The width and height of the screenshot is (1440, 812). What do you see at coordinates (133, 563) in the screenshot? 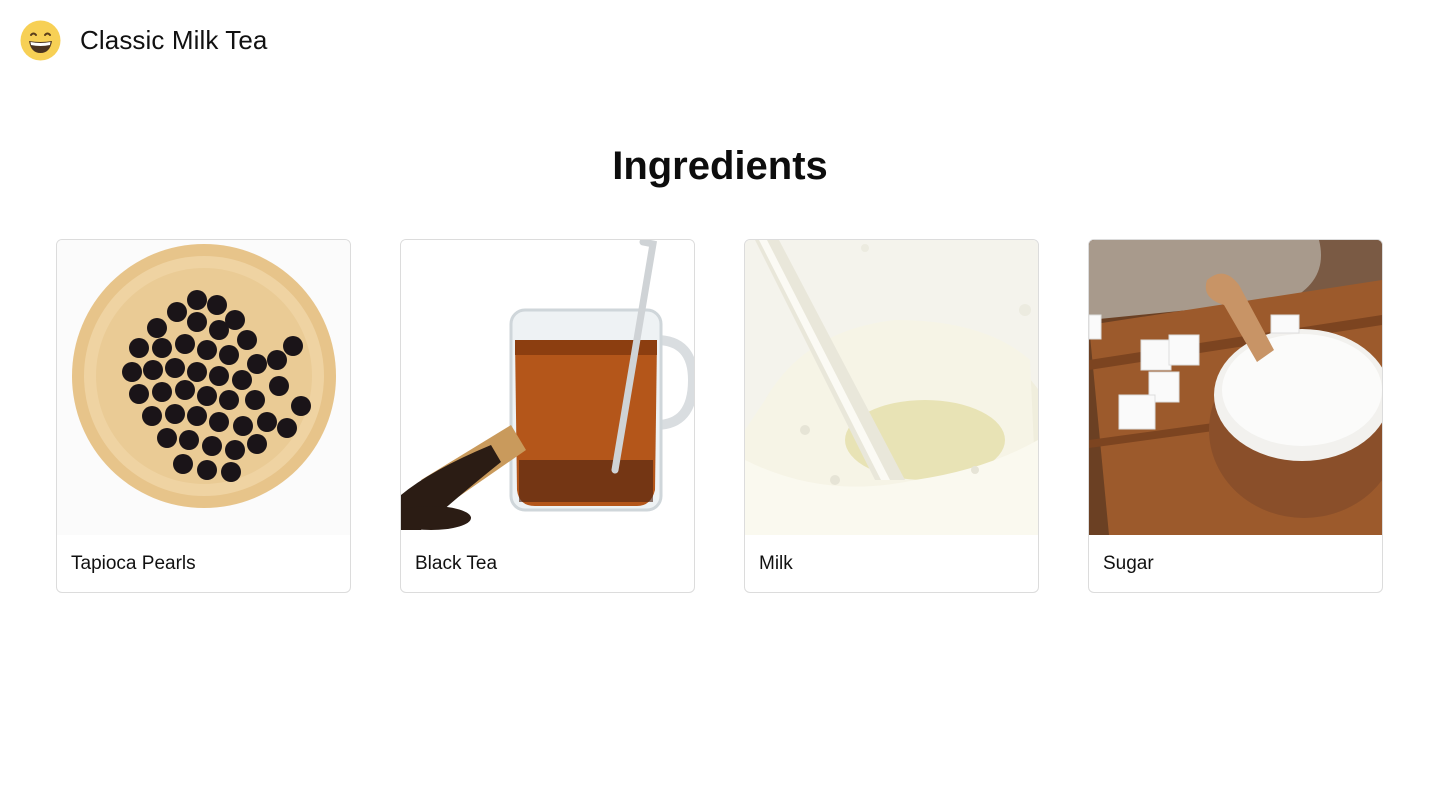
I see `ingredient-name: Tapioca Pearls` at bounding box center [133, 563].